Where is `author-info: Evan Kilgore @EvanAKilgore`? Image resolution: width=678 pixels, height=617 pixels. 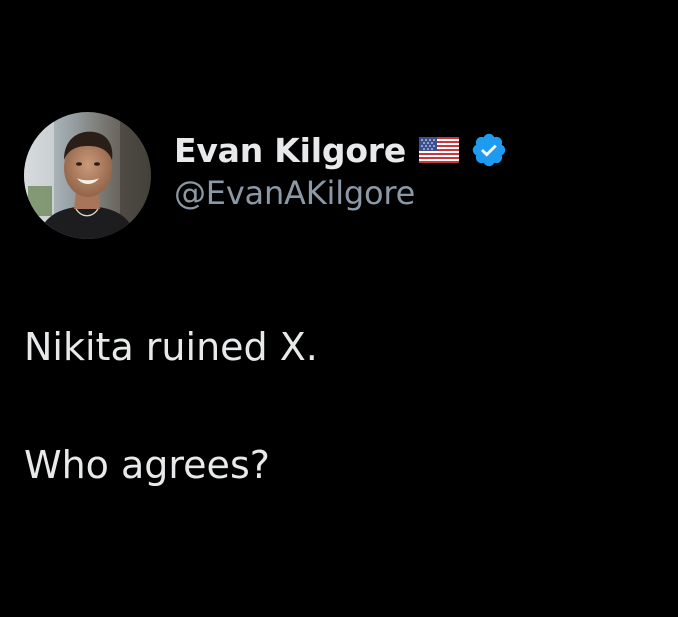
author-info: Evan Kilgore @EvanAKilgore is located at coordinates (341, 170).